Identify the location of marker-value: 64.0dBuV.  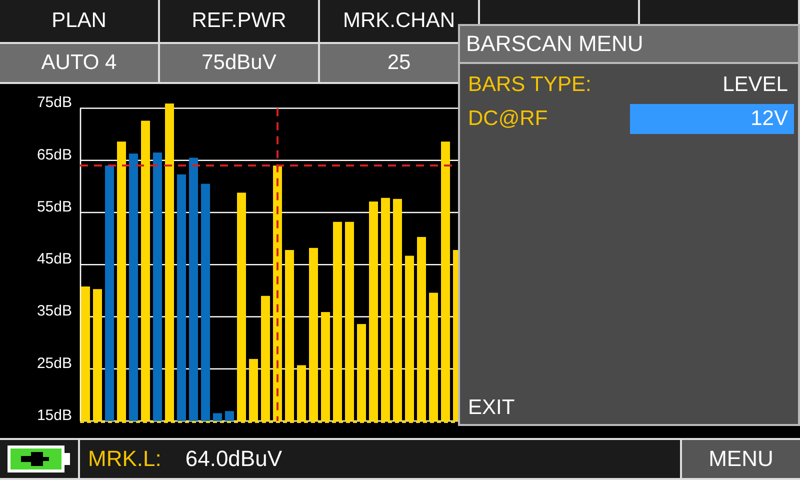
(233, 459).